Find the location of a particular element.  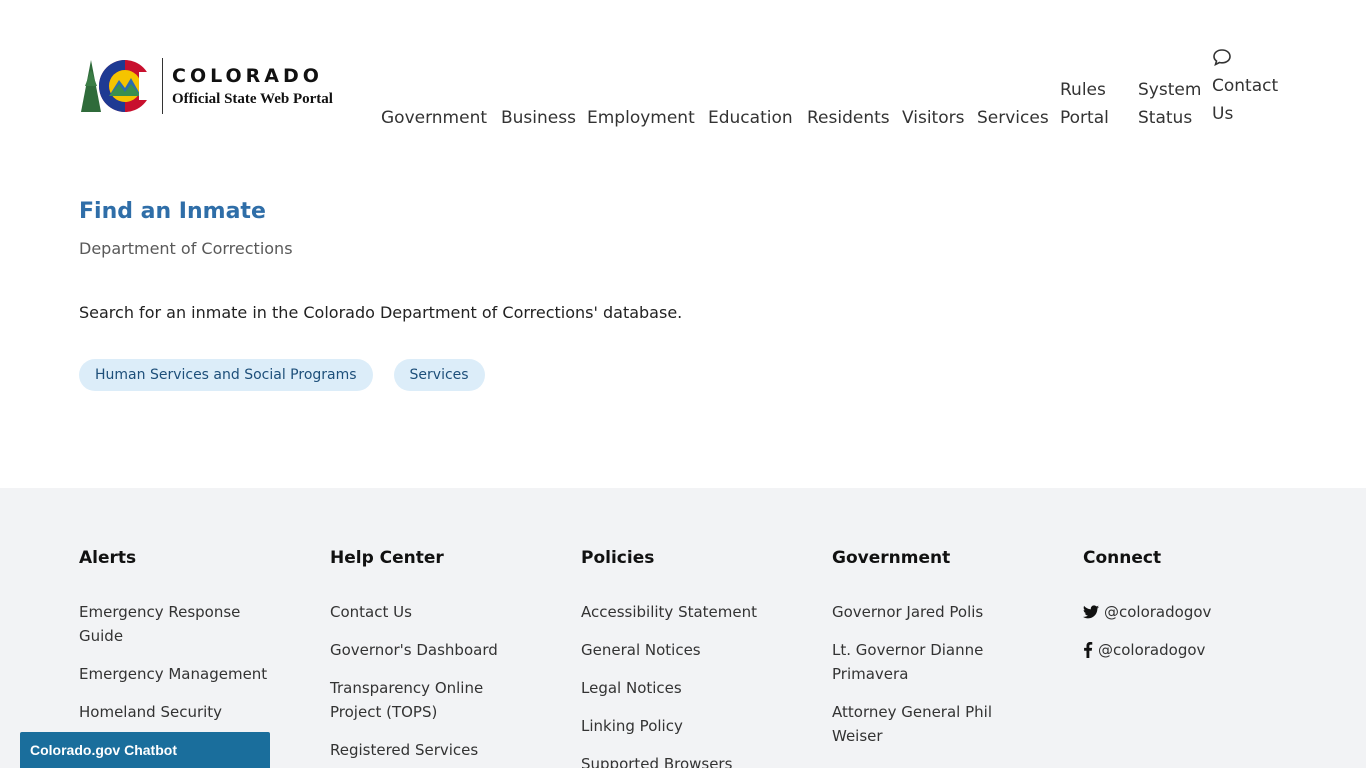

logo-text: COLORADO Official State Web Portal is located at coordinates (252, 86).